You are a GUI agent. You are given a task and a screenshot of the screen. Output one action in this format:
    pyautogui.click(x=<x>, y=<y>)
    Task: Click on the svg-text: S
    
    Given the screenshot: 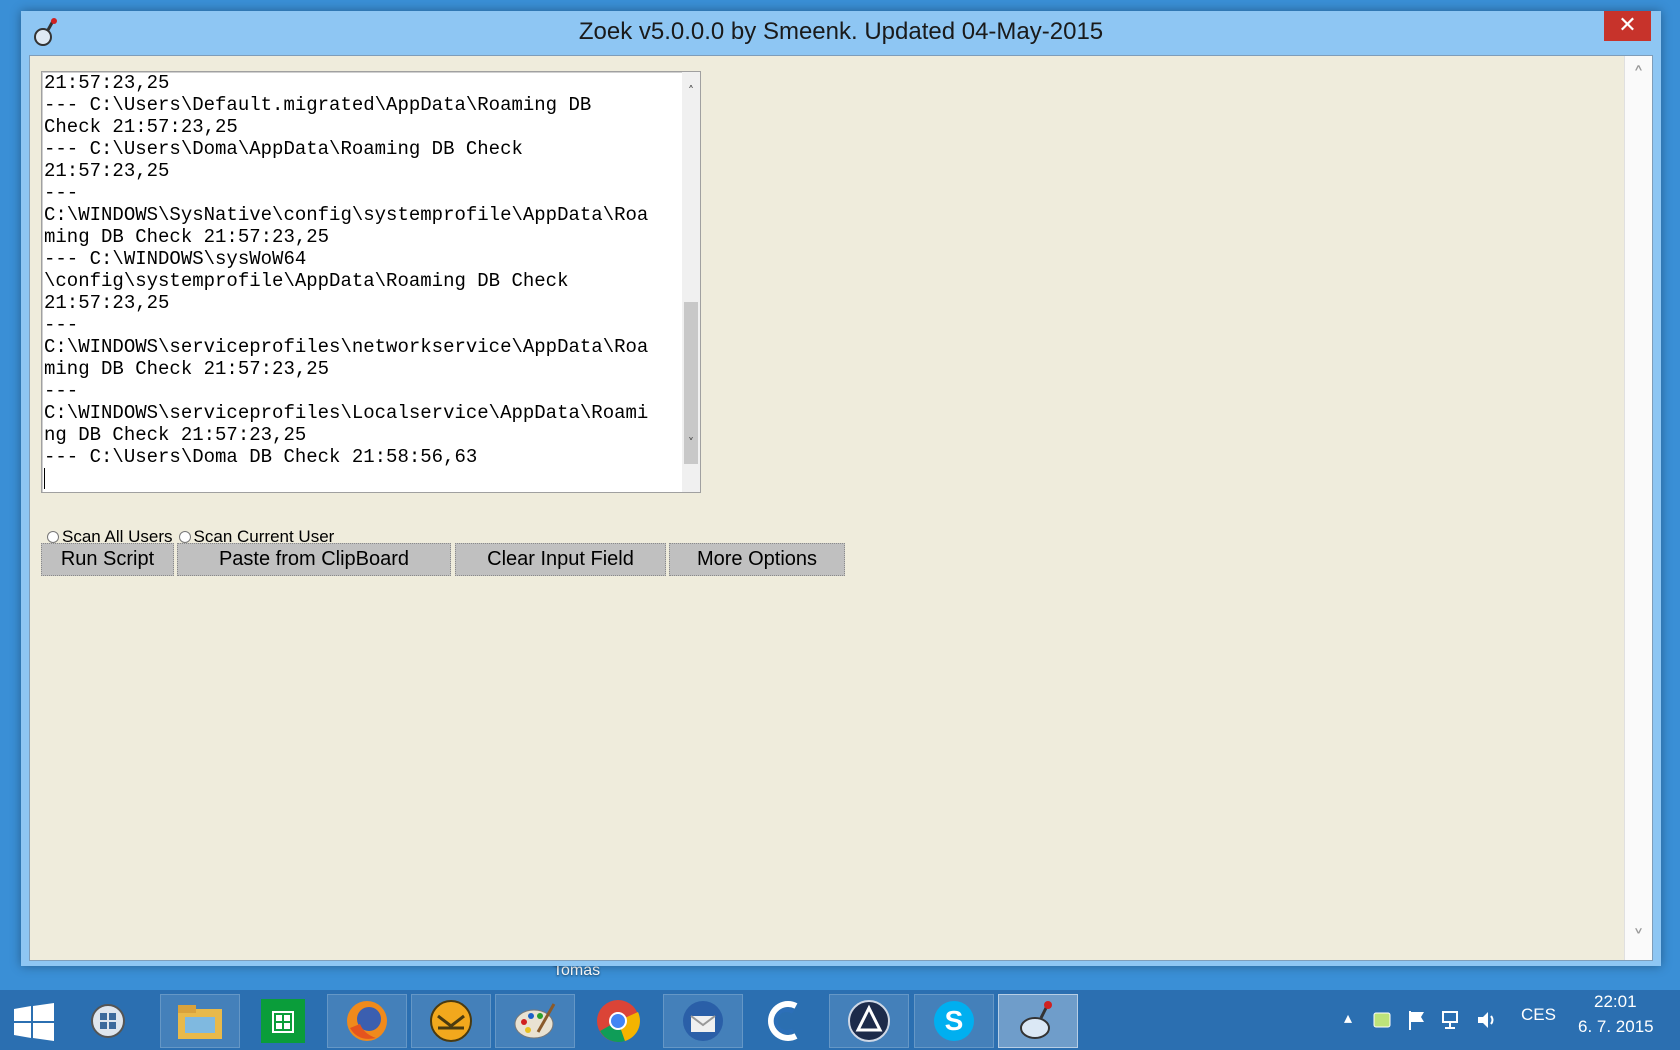 What is the action you would take?
    pyautogui.click(x=954, y=1020)
    